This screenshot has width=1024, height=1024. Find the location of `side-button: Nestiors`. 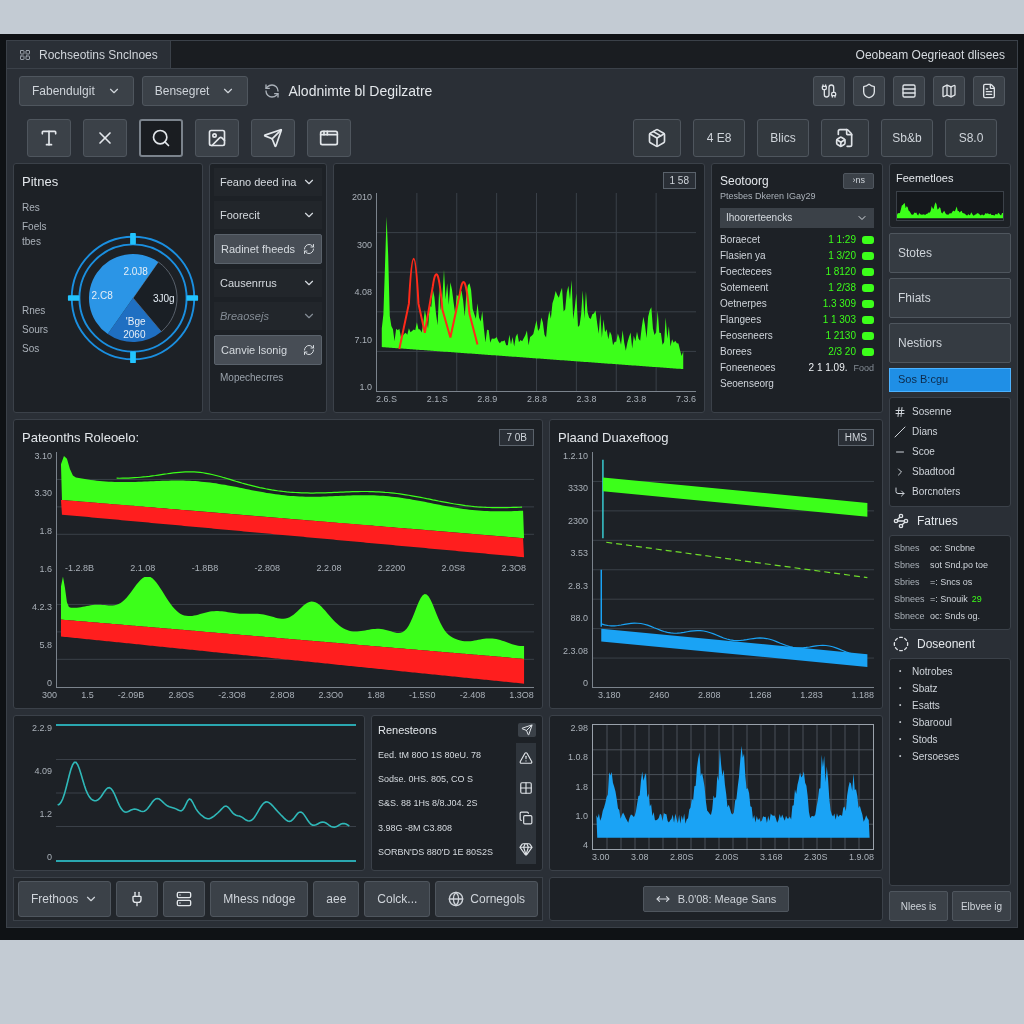

side-button: Nestiors is located at coordinates (950, 342).